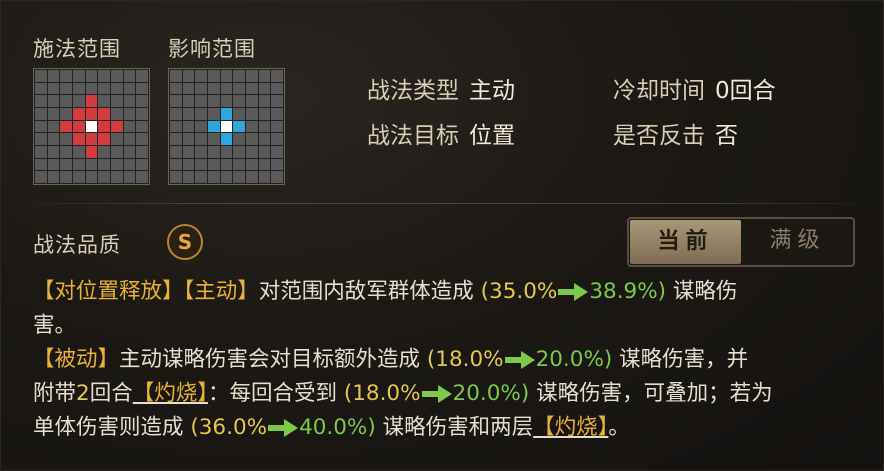 The height and width of the screenshot is (471, 884). I want to click on level-toggle: 当前 满级, so click(741, 242).